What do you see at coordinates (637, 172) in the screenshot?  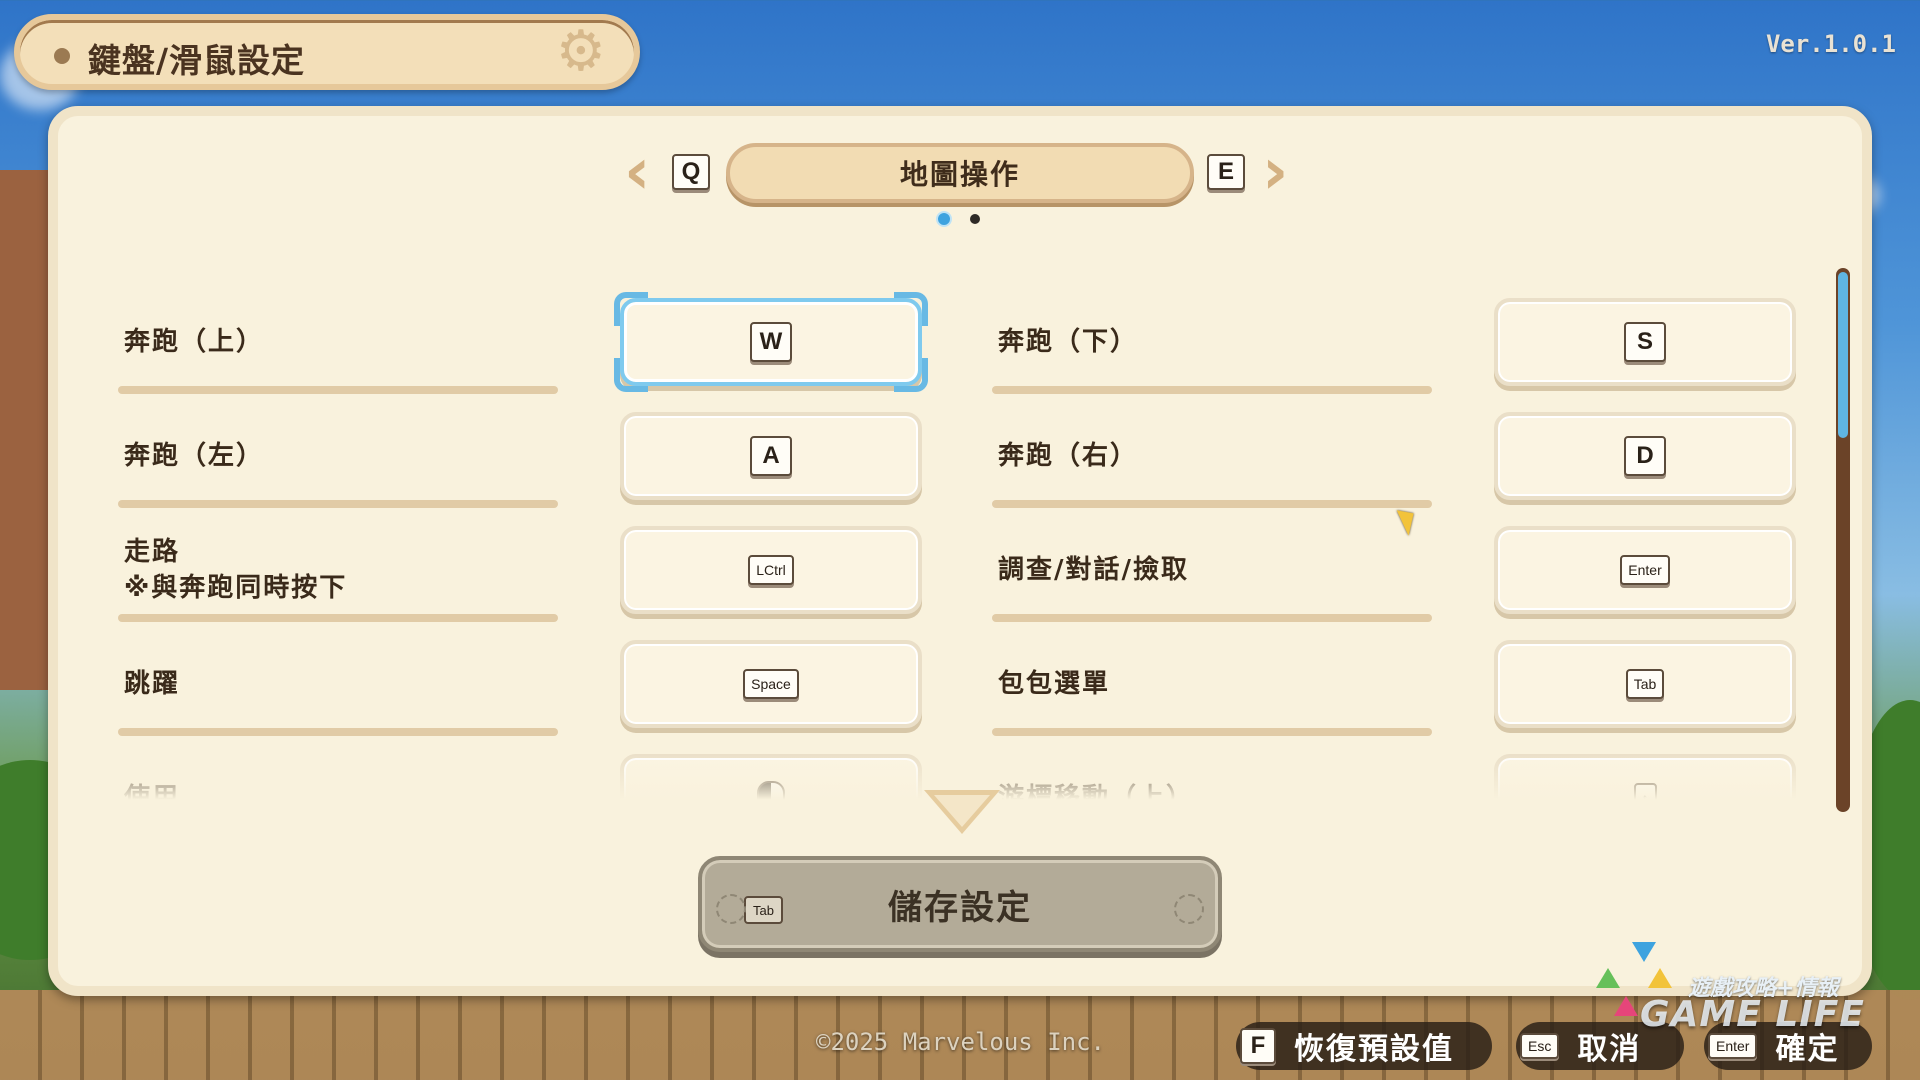 I see `chevron-left-icon: ‹` at bounding box center [637, 172].